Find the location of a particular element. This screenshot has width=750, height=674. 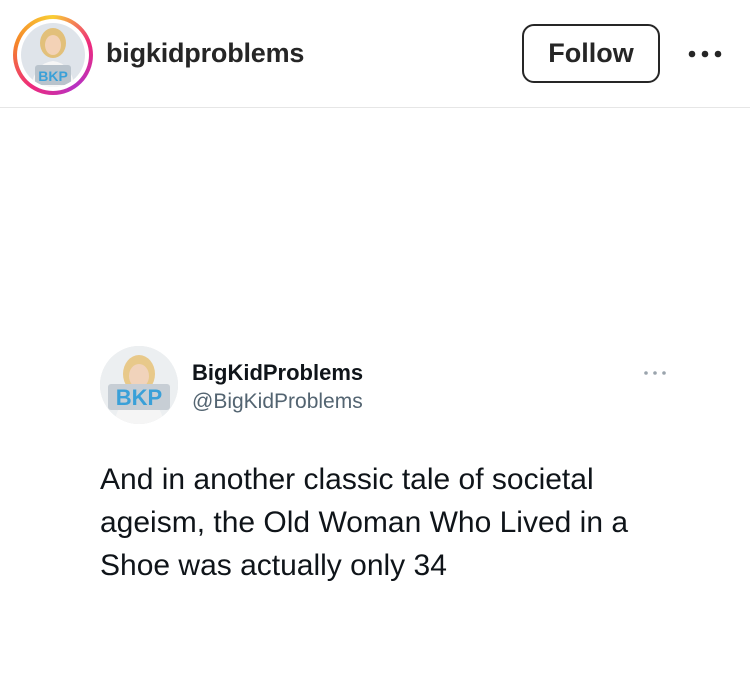

avatar-illustration: BKP is located at coordinates (53, 55).